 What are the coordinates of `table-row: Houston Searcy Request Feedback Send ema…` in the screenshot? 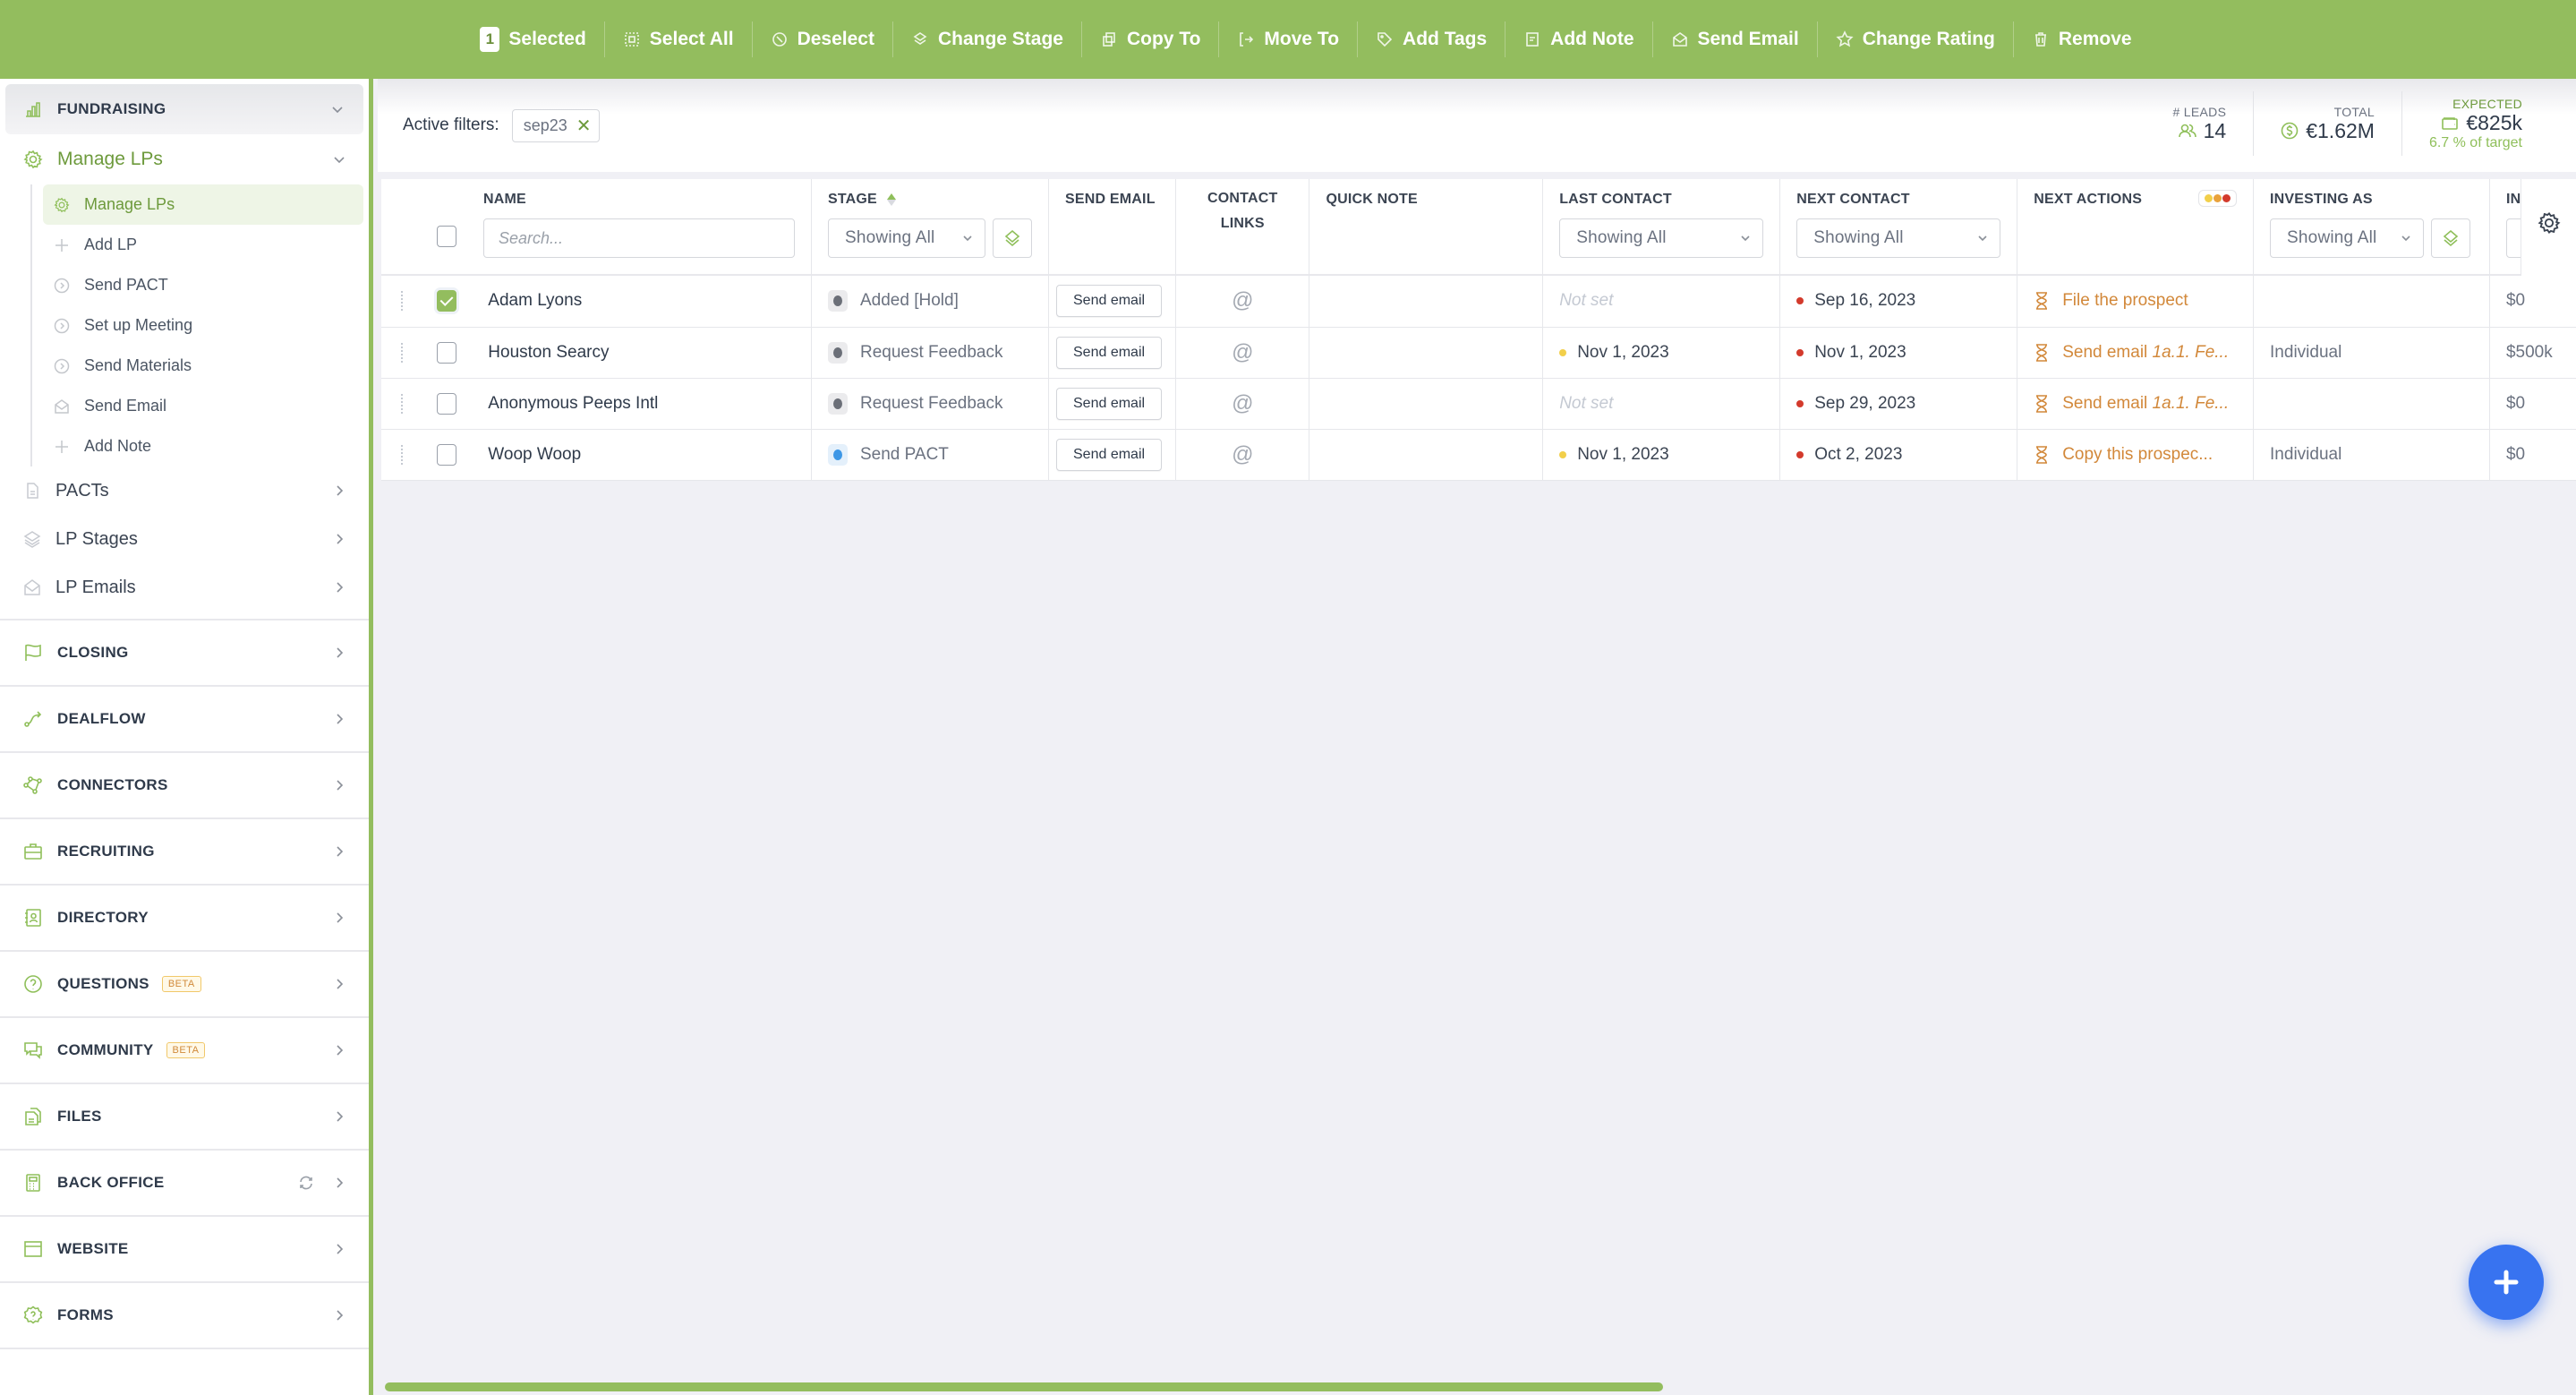 It's located at (1478, 353).